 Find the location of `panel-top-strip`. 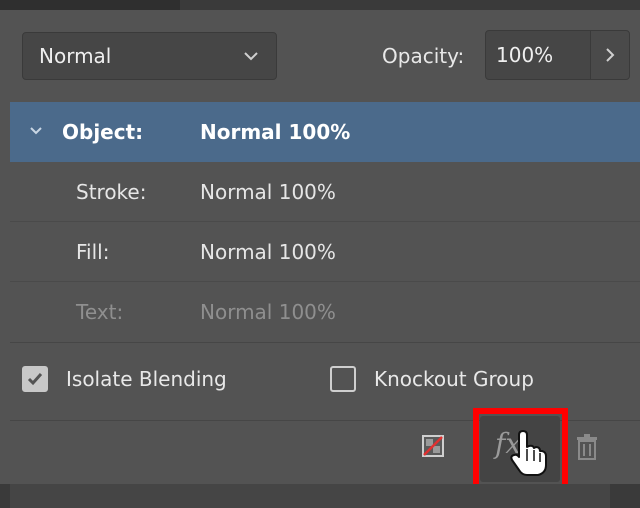

panel-top-strip is located at coordinates (320, 5).